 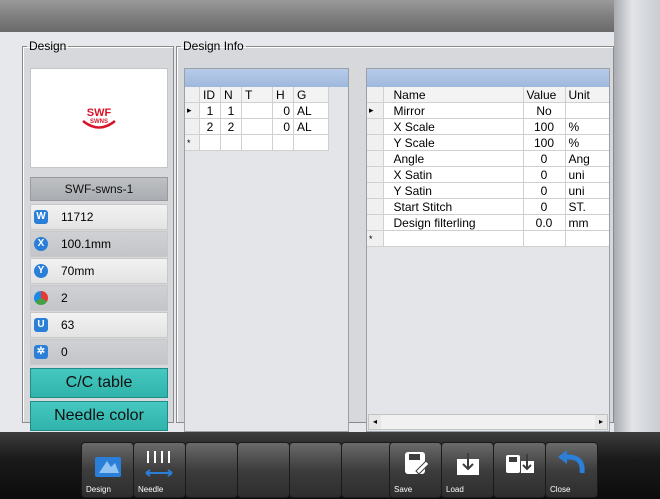 I want to click on extra-setting-value: 0, so click(x=64, y=352).